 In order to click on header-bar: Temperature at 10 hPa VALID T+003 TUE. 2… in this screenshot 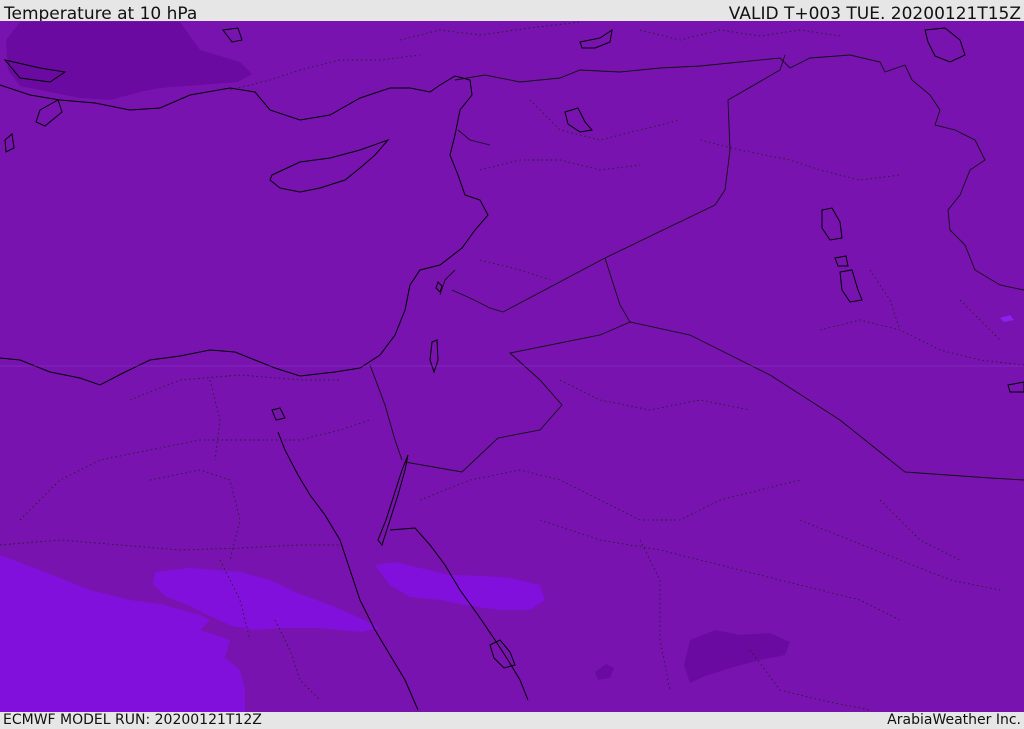, I will do `click(512, 12)`.